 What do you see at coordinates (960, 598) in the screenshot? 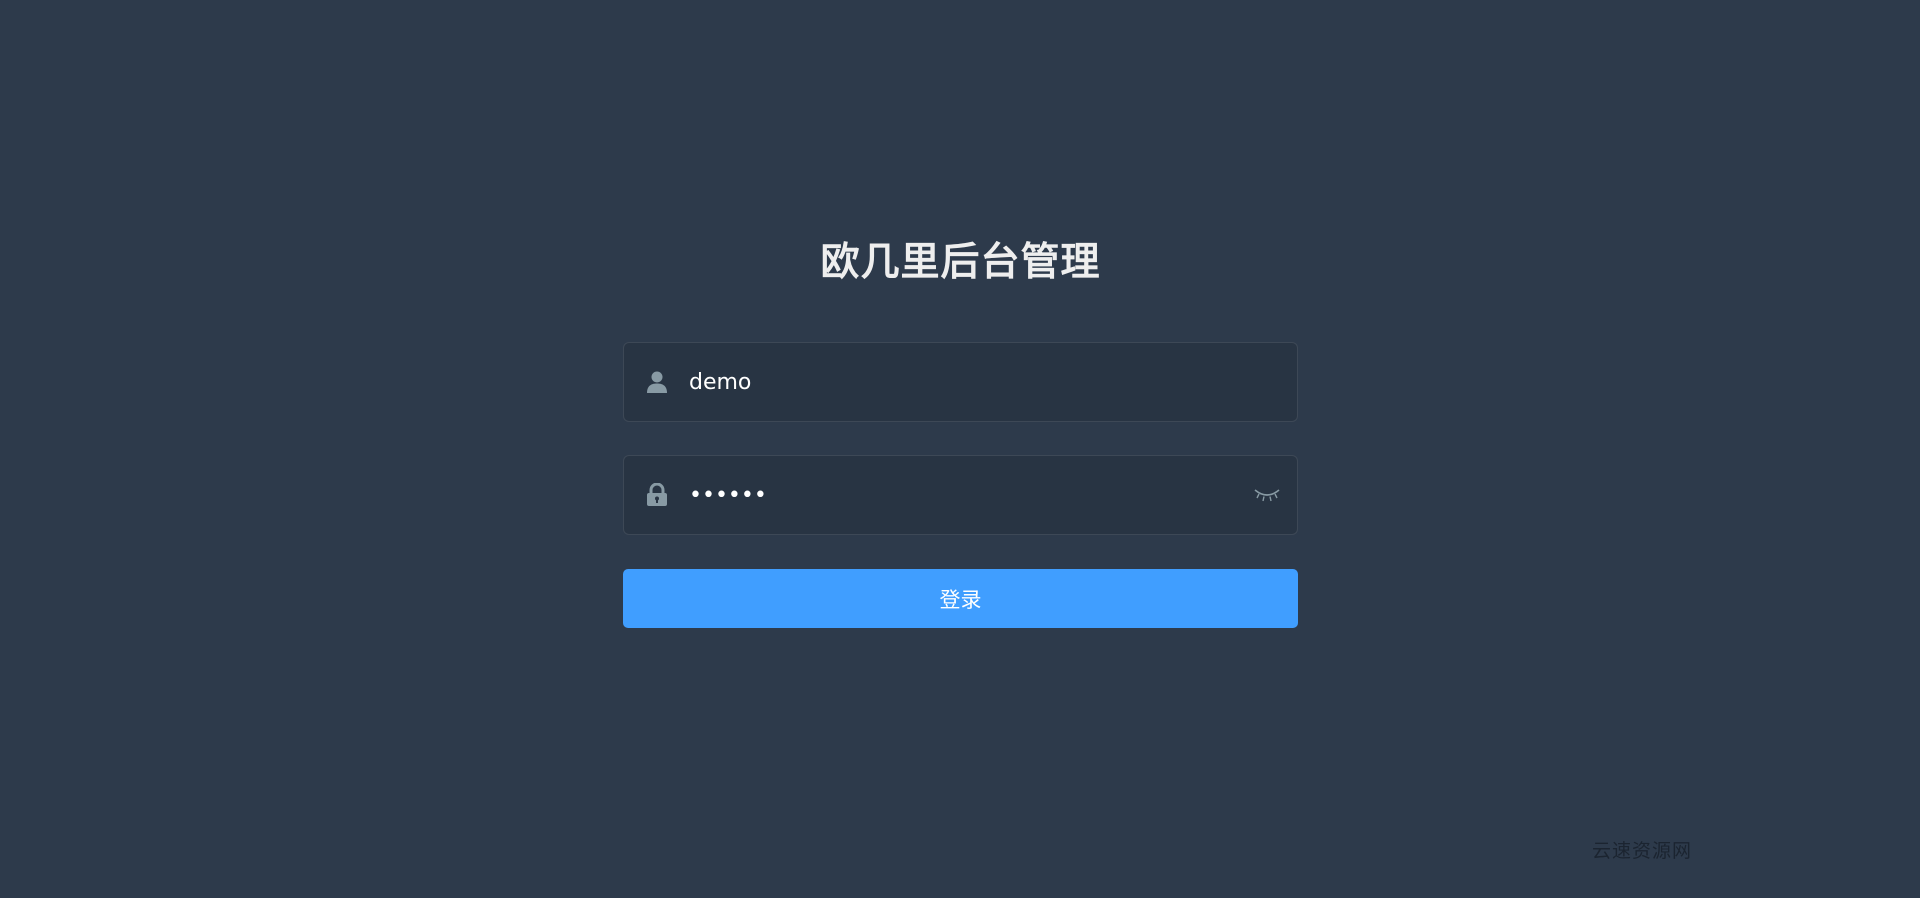
I see `login-button: 登录` at bounding box center [960, 598].